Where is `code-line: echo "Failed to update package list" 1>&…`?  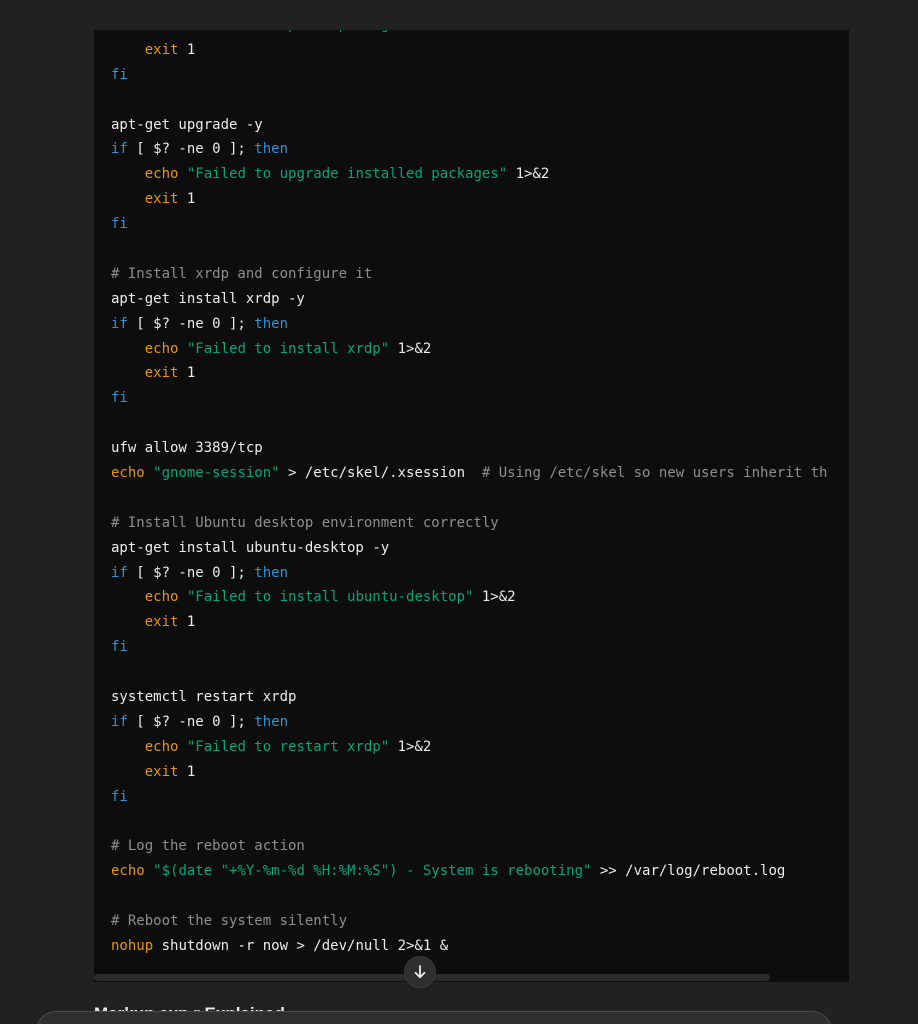 code-line: echo "Failed to update package list" 1>&… is located at coordinates (469, 34).